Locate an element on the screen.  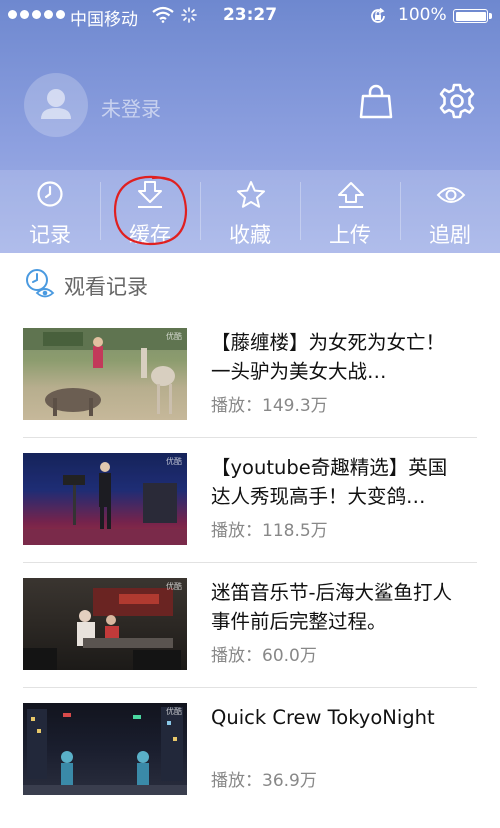
clock-icon is located at coordinates (50, 194).